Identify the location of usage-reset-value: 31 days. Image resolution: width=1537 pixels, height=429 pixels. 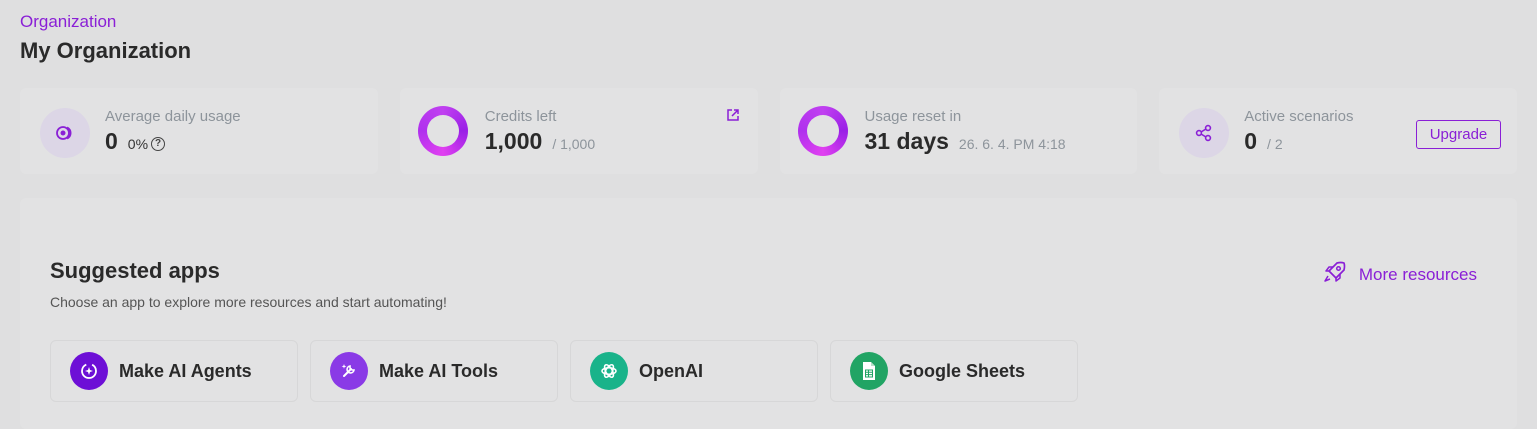
(906, 141).